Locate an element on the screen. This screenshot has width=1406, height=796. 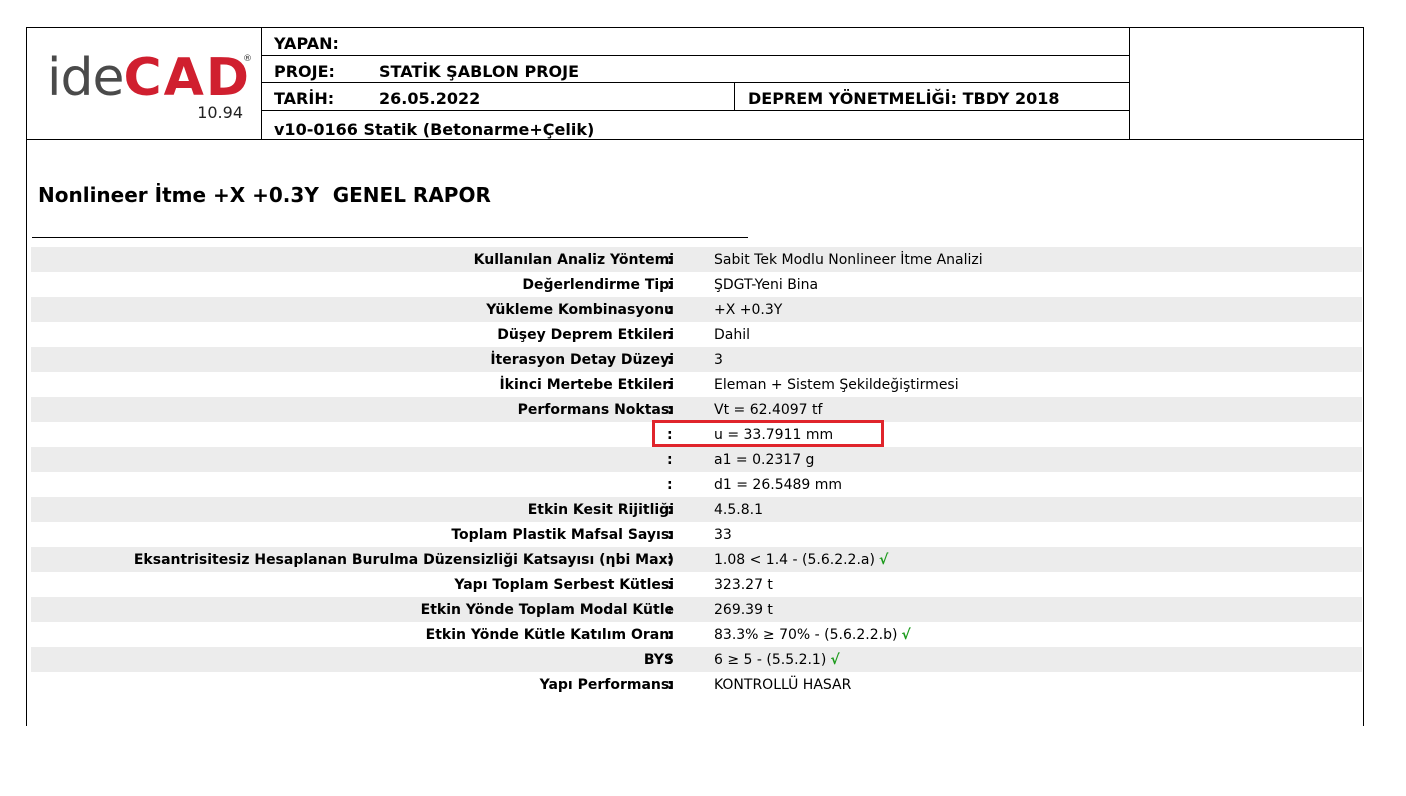
table-row: Toplam Plastik Mafsal Sayısı: 33 is located at coordinates (696, 534).